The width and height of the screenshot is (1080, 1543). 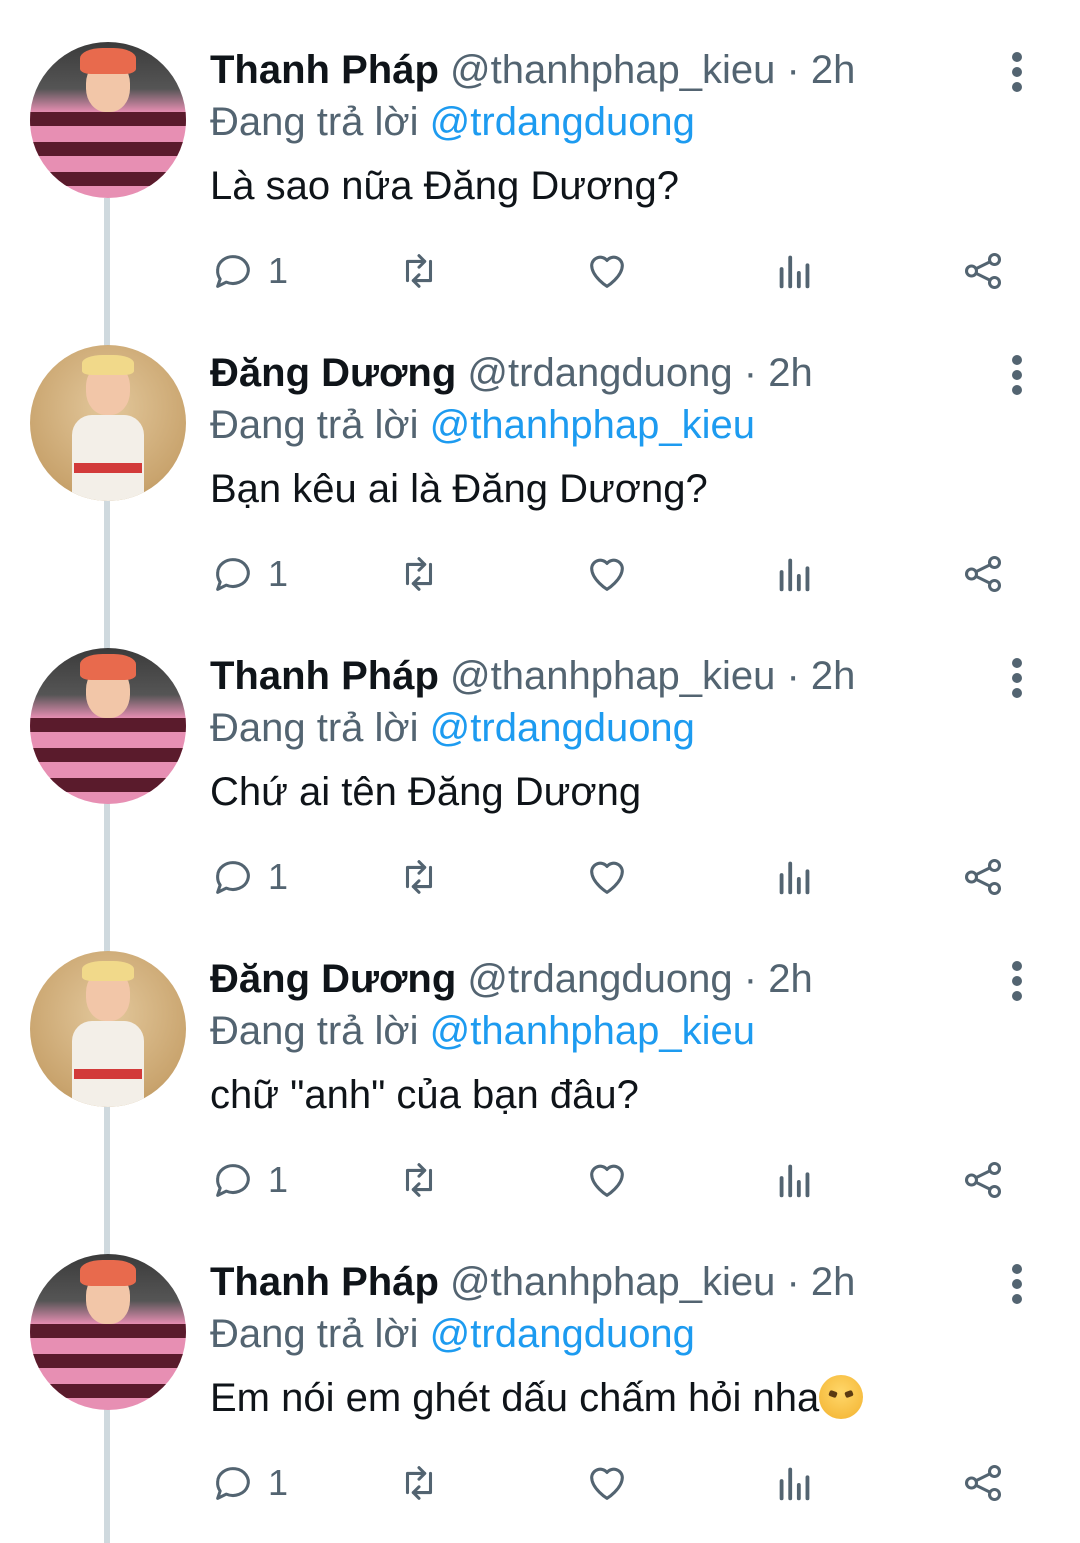 What do you see at coordinates (841, 1397) in the screenshot?
I see `angry-face-emoji` at bounding box center [841, 1397].